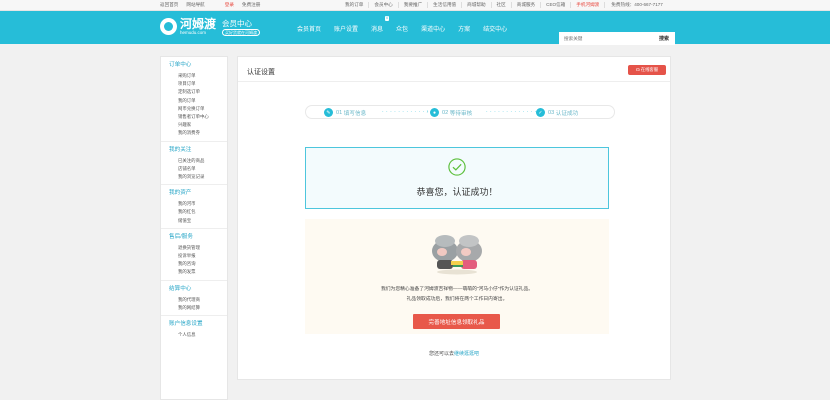  Describe the element at coordinates (457, 255) in the screenshot. I see `mascot-image` at that location.